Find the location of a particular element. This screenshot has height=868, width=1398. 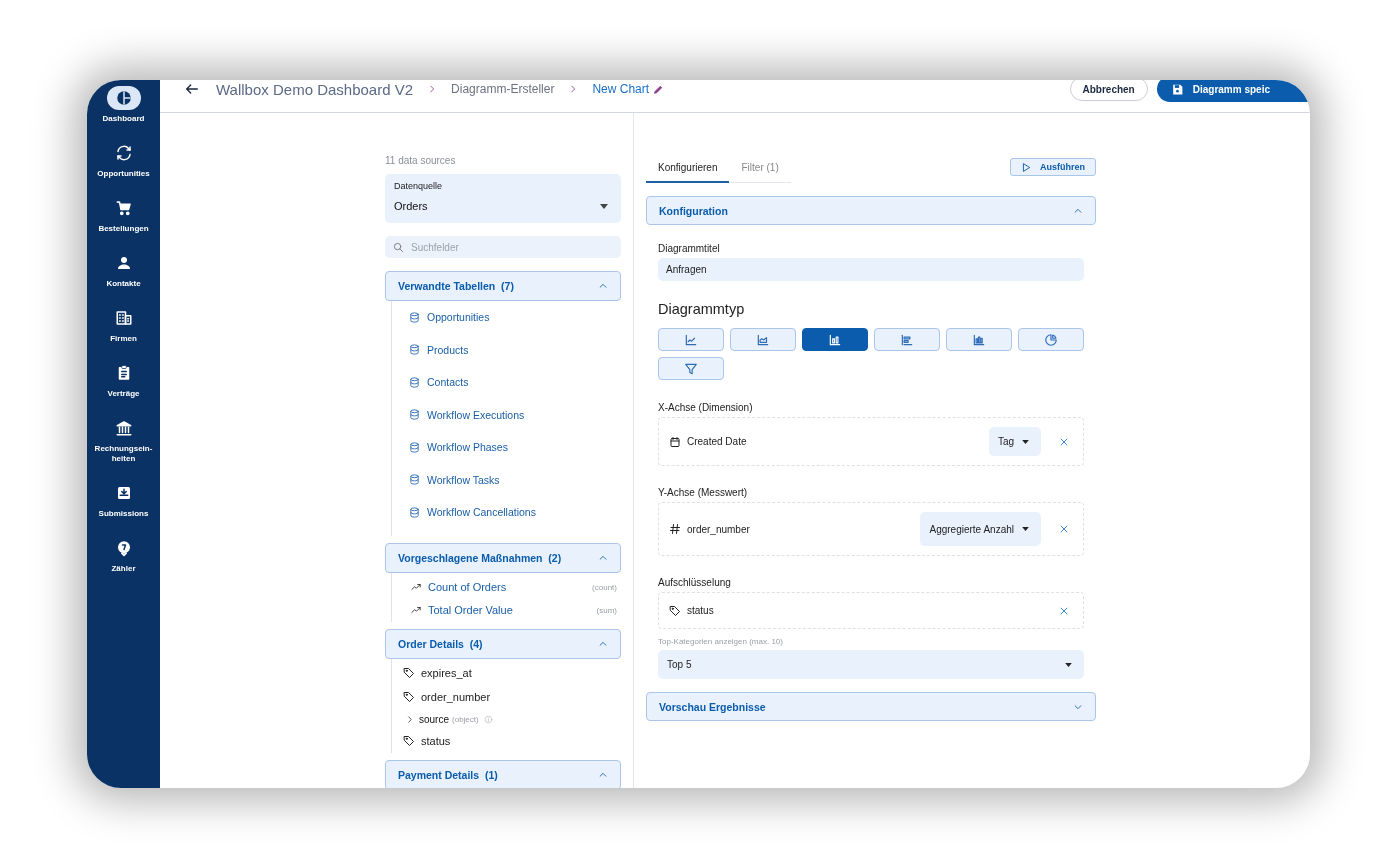

pencil-icon is located at coordinates (659, 89).